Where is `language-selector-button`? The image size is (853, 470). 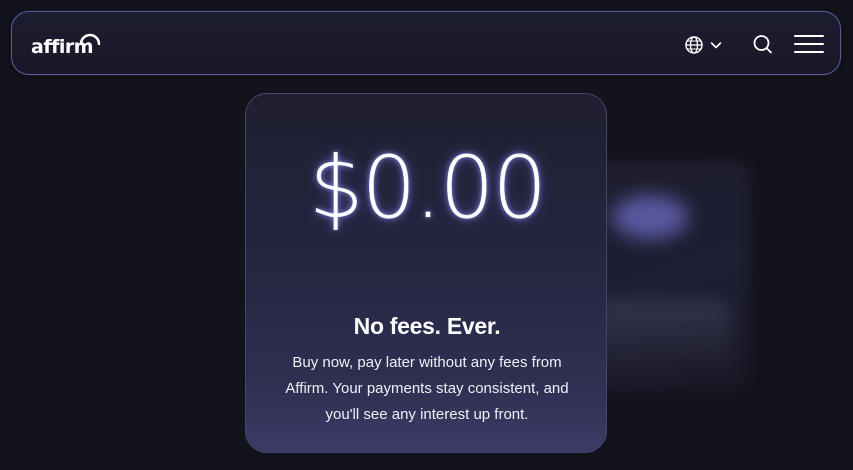 language-selector-button is located at coordinates (705, 45).